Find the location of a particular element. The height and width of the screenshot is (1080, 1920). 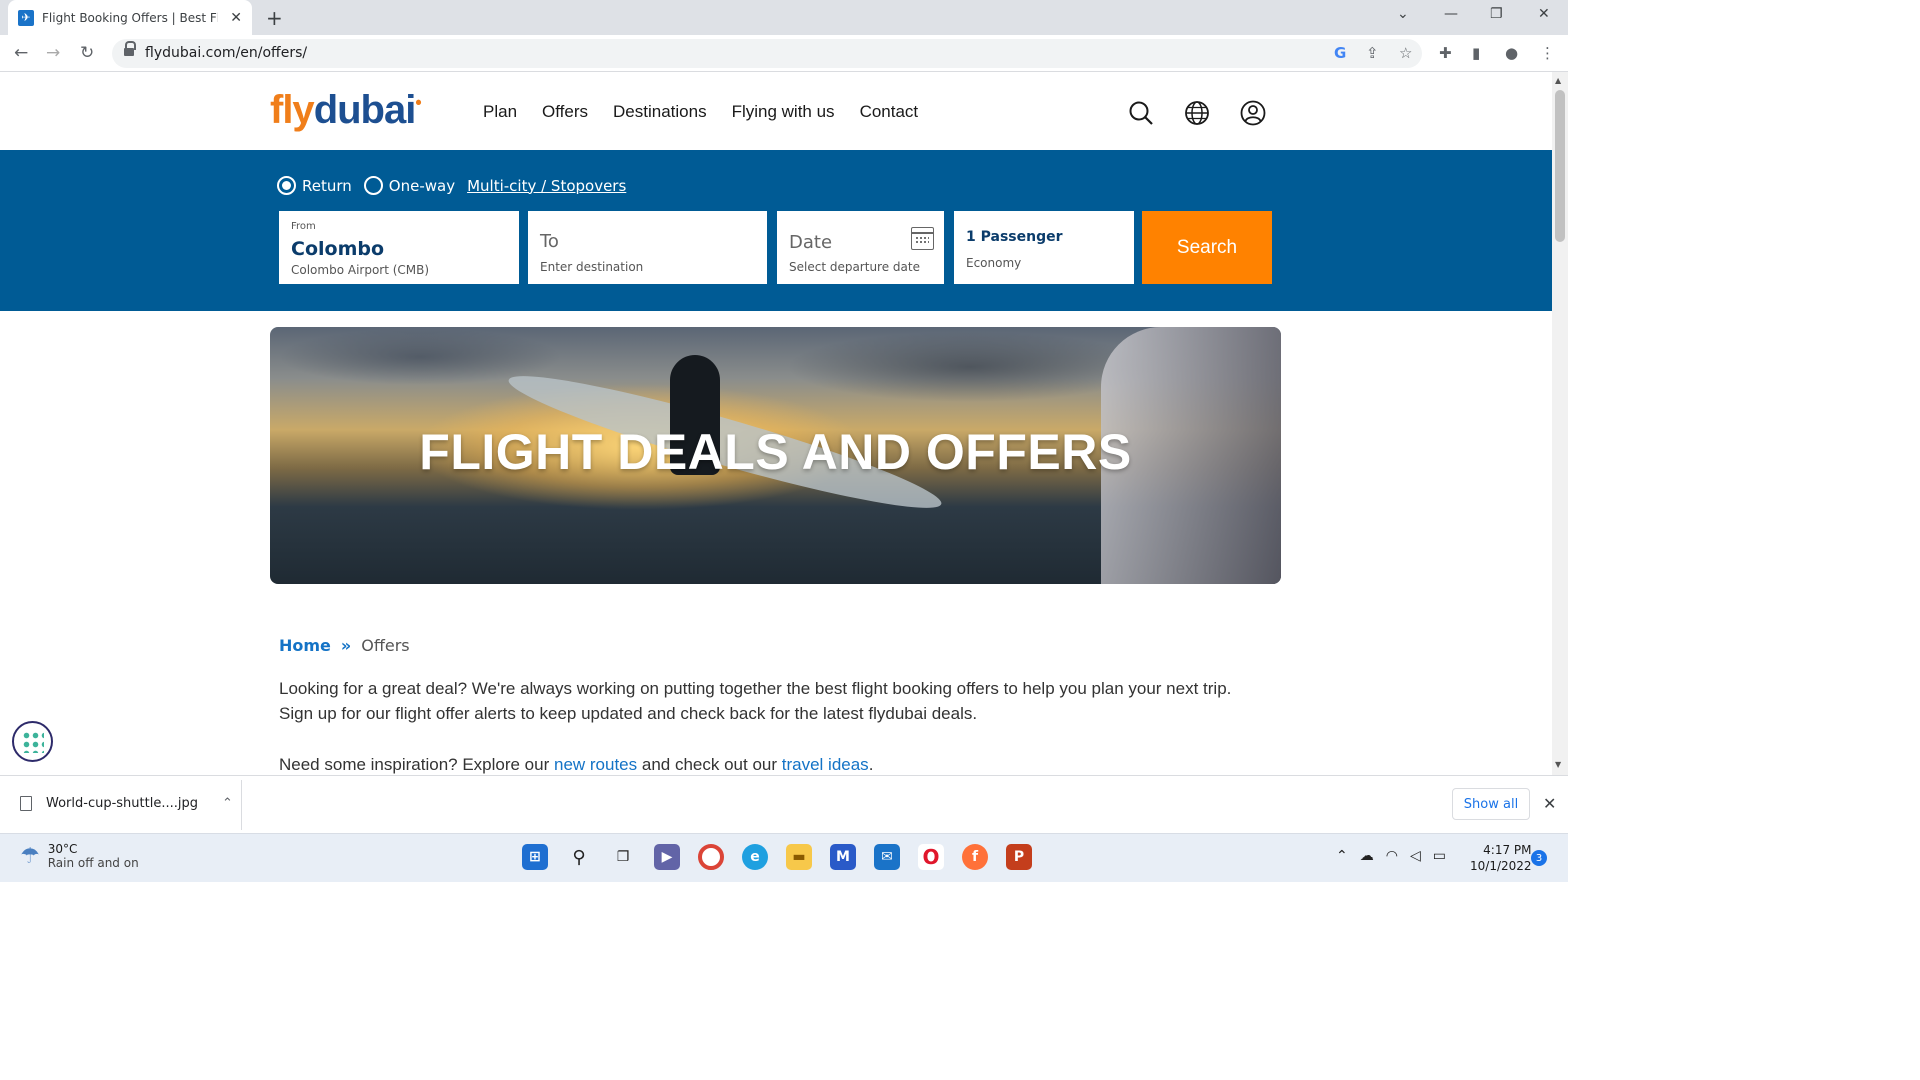

date-field: Date Select departure date is located at coordinates (860, 247).